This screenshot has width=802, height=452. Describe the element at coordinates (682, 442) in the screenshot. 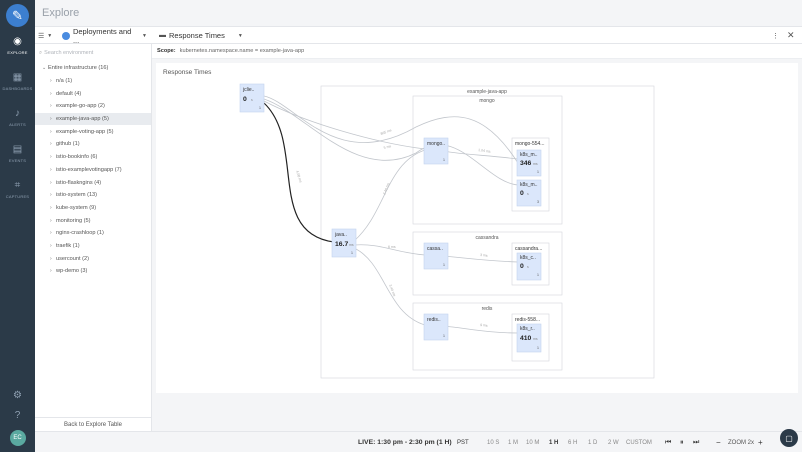

I see `pause-icon: ⏸` at that location.